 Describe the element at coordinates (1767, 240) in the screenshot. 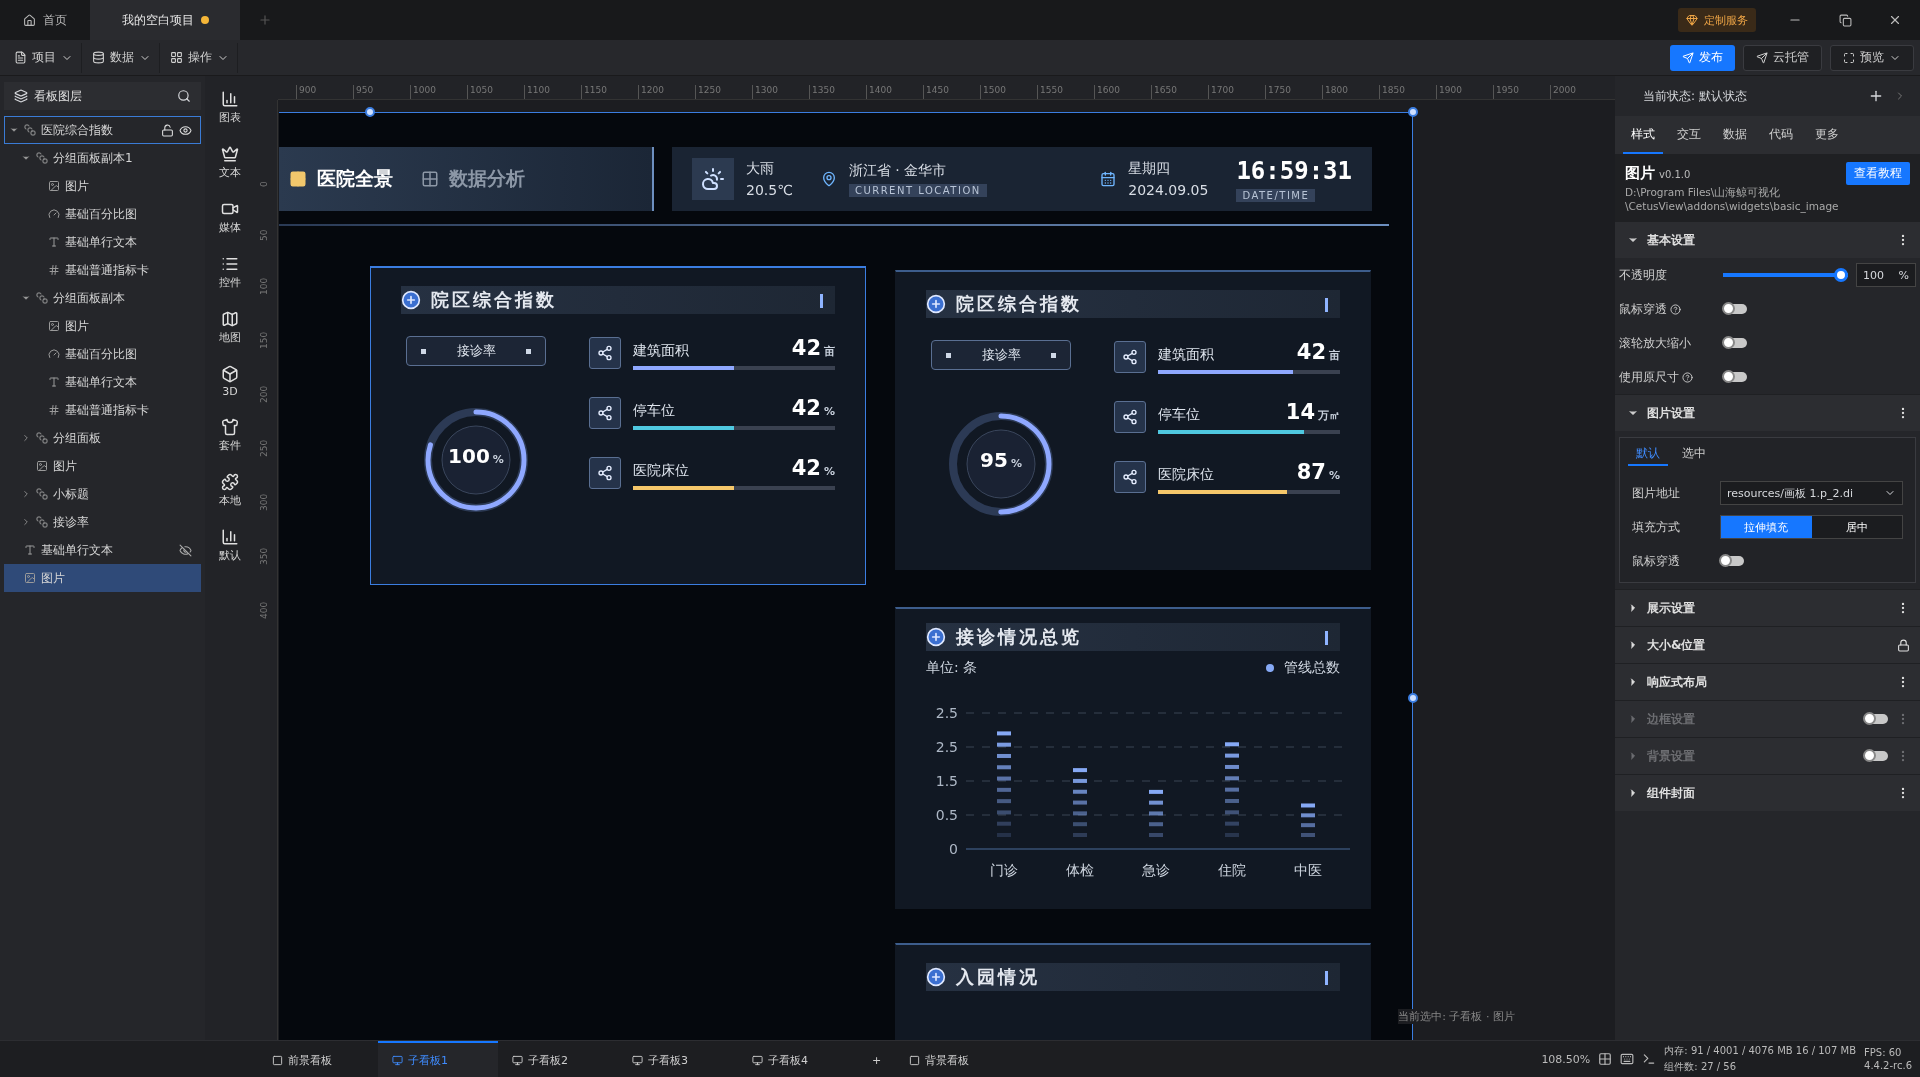

I see `section-header: 基本设置` at that location.